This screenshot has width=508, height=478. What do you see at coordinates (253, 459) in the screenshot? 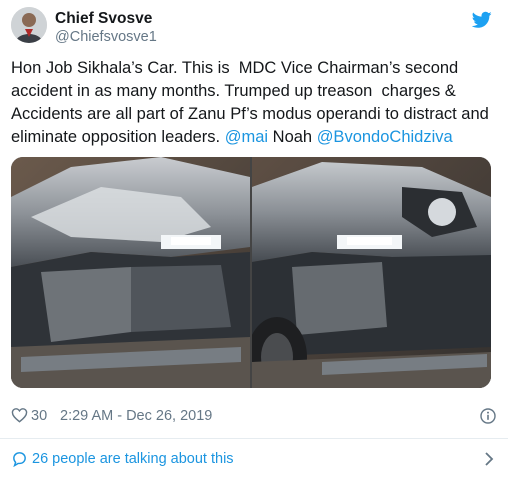
I see `conversation-link: 26 people are talking about this` at bounding box center [253, 459].